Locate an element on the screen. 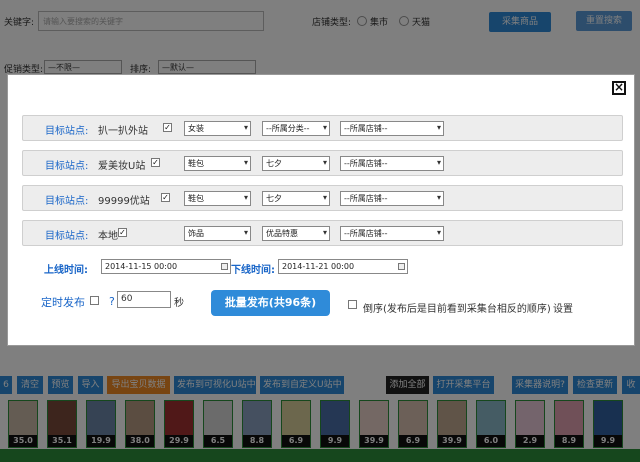 The width and height of the screenshot is (640, 462). target-site-row: 目标站点: 爱美妆U站 ✓ 鞋包 七夕 --所属店铺-- is located at coordinates (322, 163).